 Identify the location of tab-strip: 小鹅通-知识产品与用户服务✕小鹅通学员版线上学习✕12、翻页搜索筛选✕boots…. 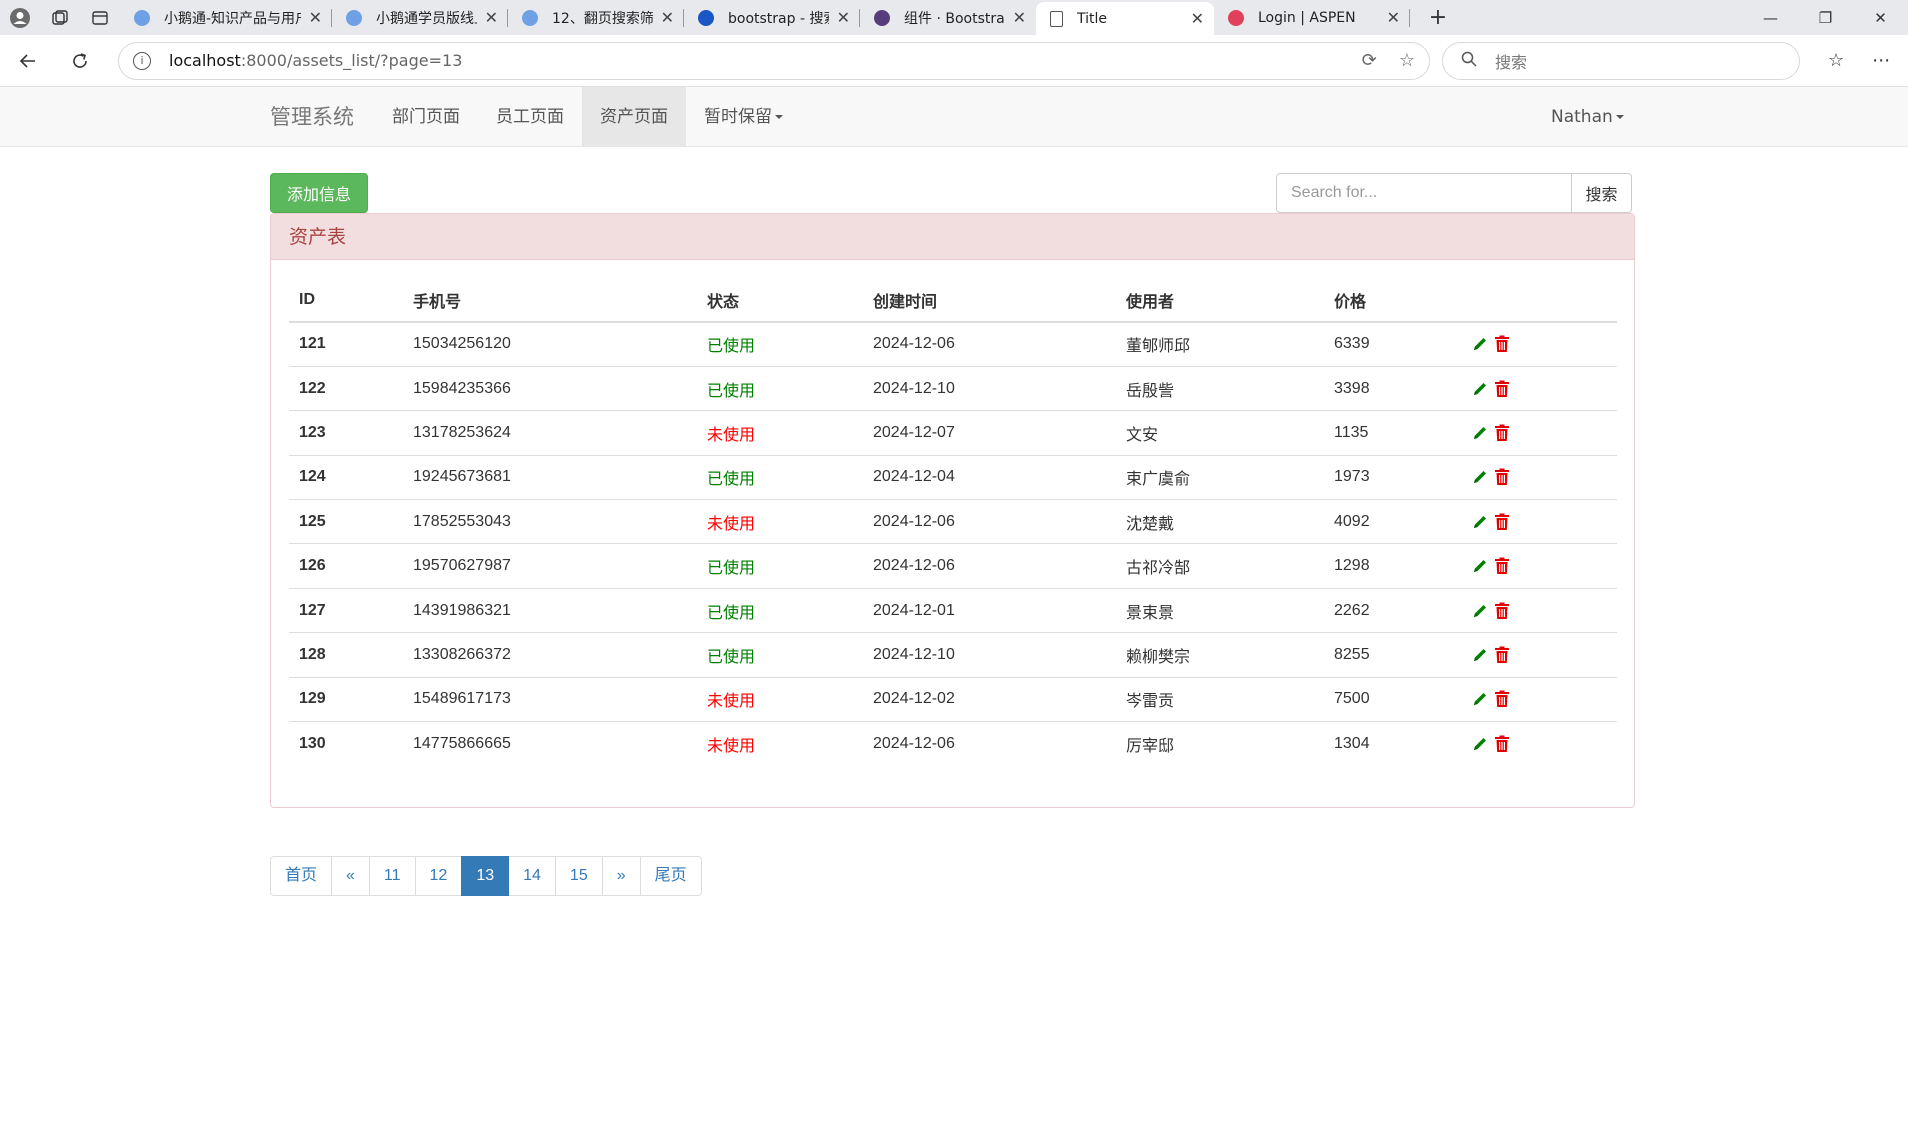
(765, 17).